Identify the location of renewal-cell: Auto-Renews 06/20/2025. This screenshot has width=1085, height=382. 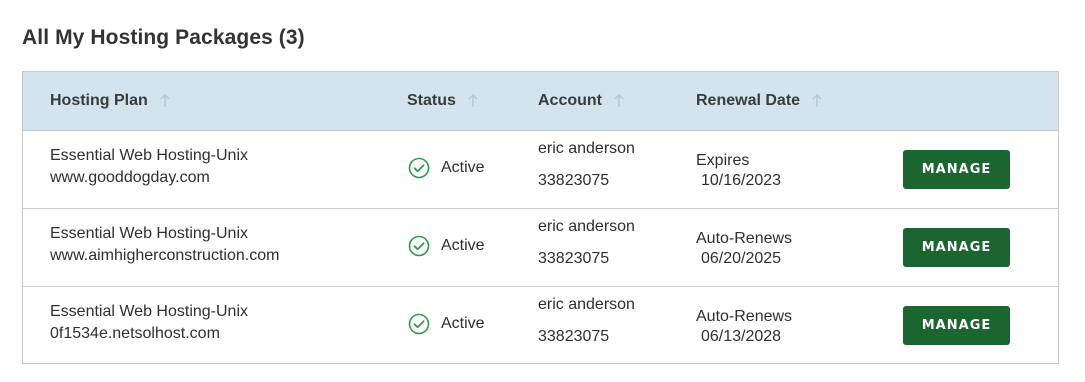
(744, 249).